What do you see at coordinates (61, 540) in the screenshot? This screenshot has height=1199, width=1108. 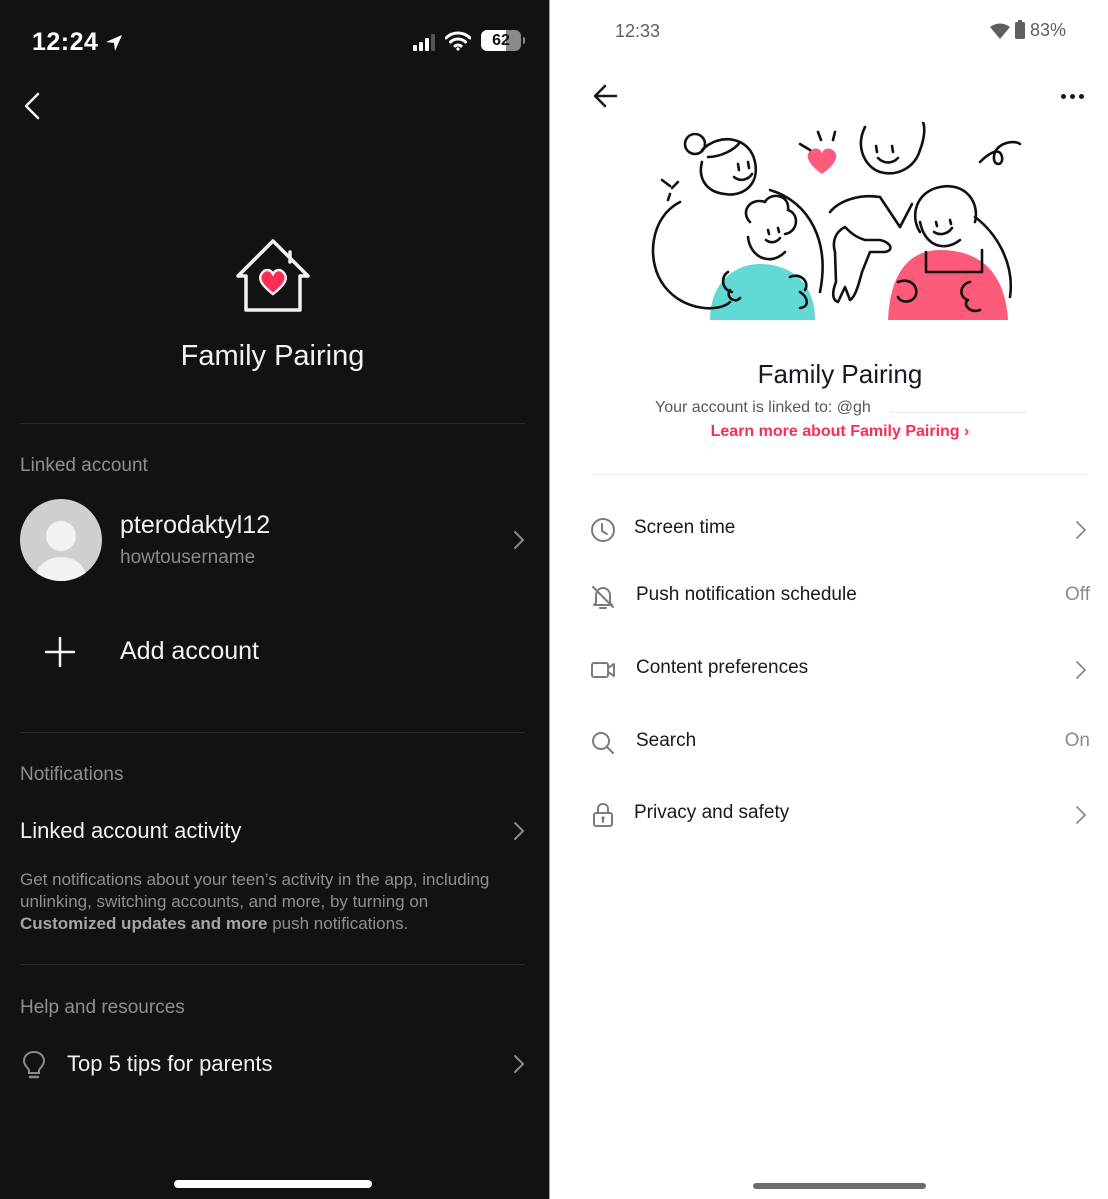 I see `avatar` at bounding box center [61, 540].